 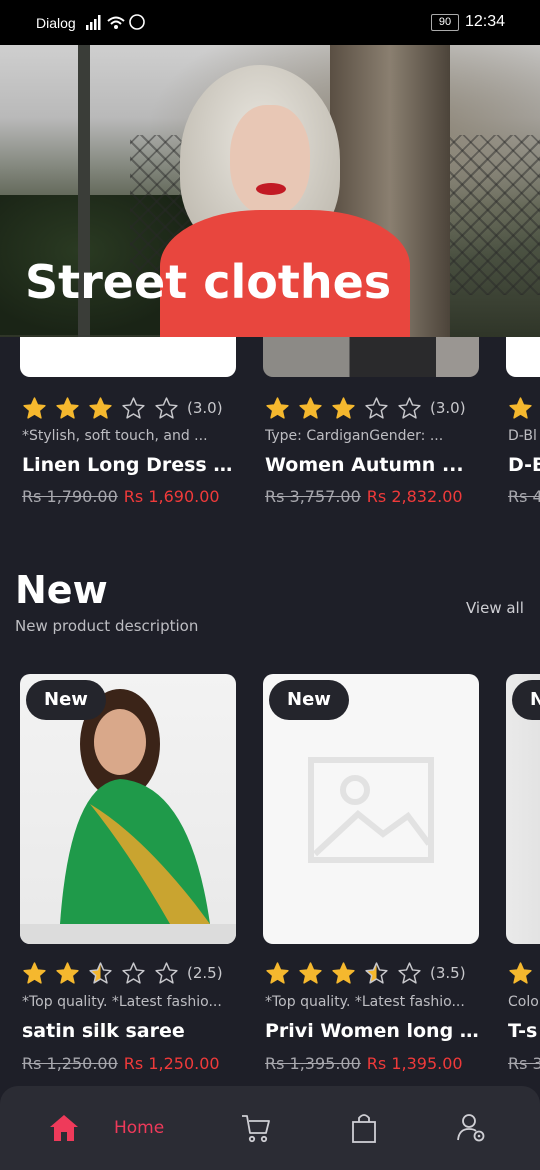 I want to click on bag-icon, so click(x=364, y=1128).